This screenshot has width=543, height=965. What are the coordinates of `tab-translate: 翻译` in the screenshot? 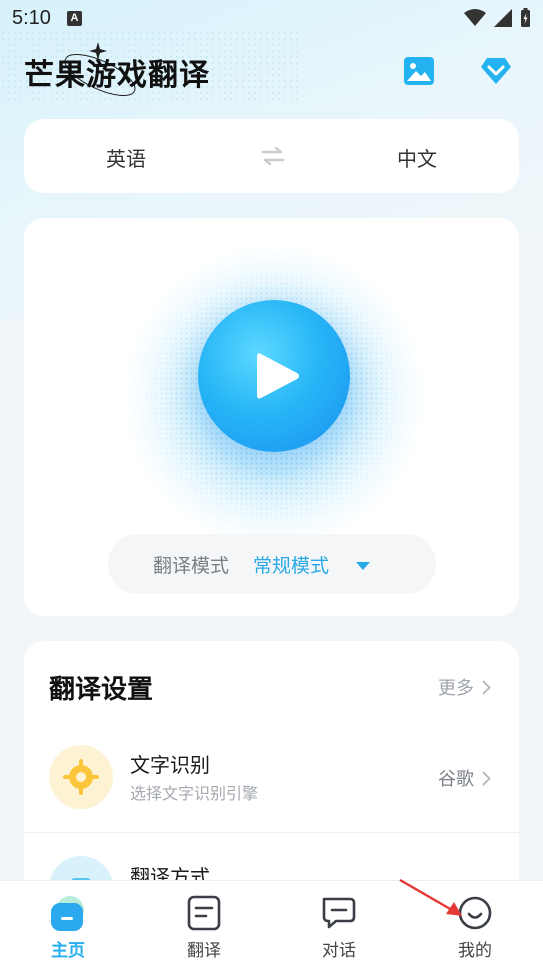 It's located at (204, 923).